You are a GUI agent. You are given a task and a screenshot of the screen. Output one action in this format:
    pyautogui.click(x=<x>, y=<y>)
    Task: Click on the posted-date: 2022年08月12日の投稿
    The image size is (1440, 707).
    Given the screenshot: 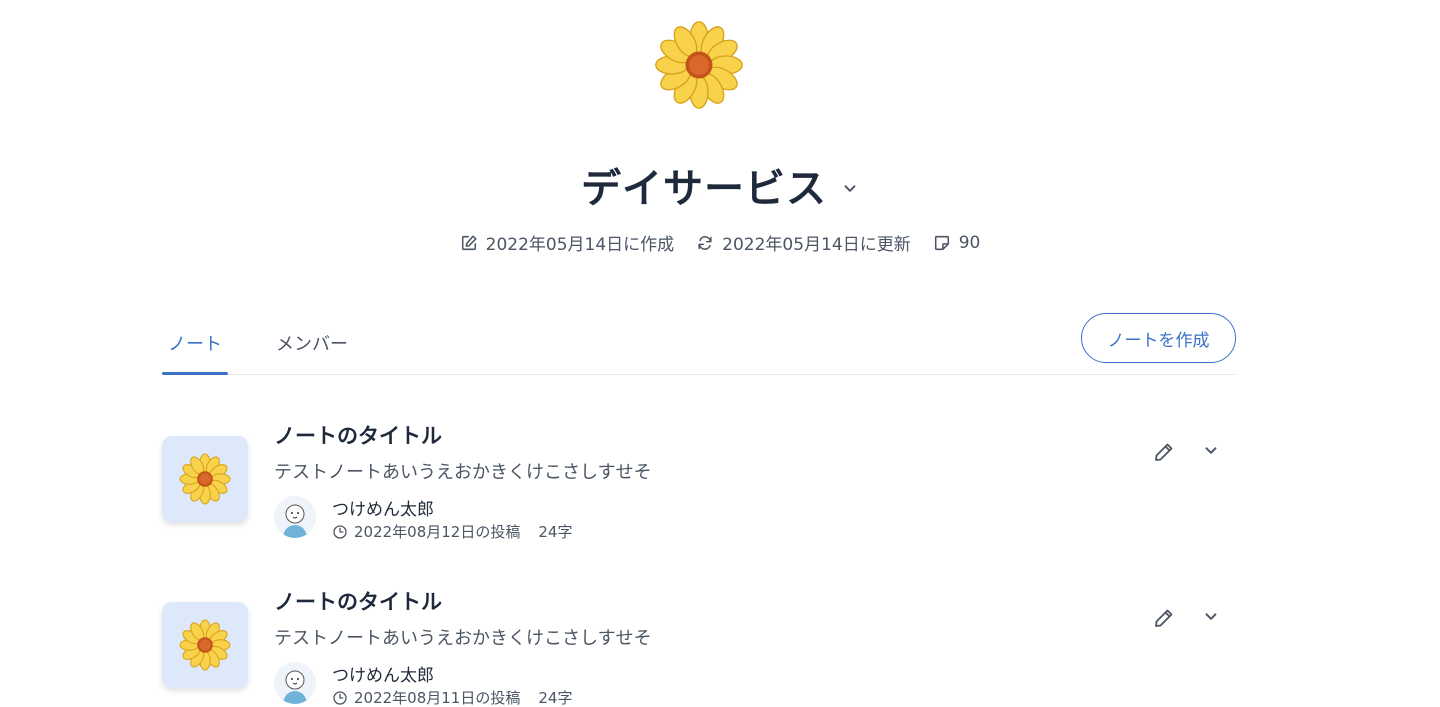 What is the action you would take?
    pyautogui.click(x=437, y=532)
    